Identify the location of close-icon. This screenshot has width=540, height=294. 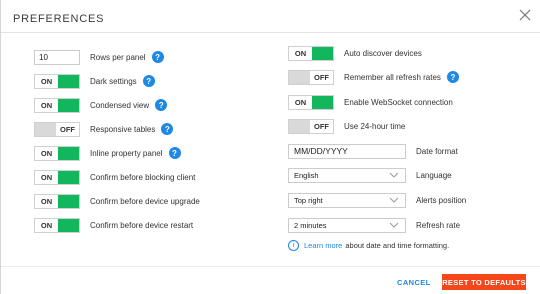
(525, 15).